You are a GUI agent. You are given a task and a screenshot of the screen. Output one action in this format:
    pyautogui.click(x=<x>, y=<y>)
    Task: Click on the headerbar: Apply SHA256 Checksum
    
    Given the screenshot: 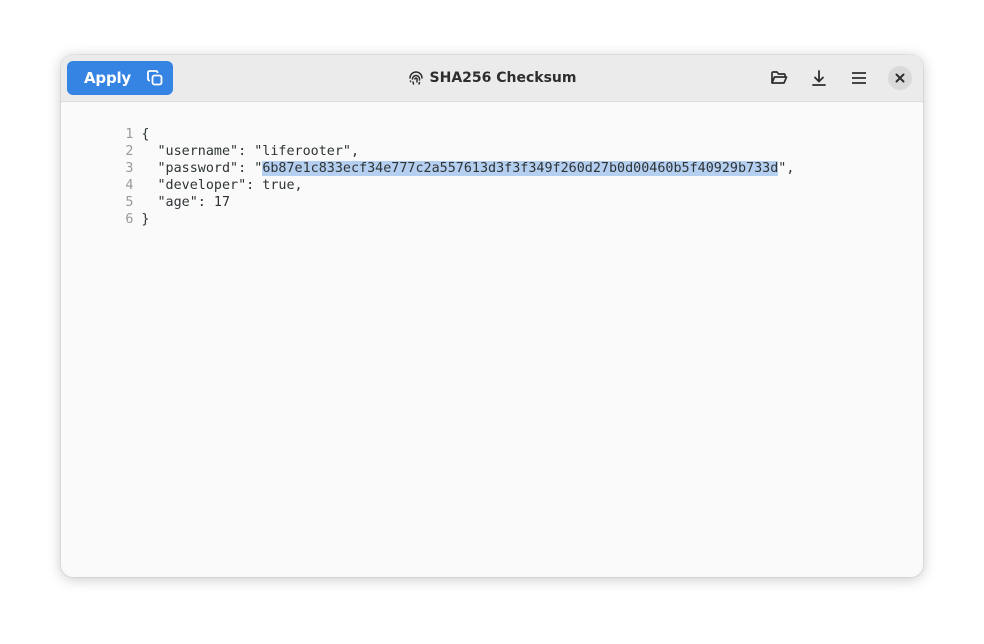 What is the action you would take?
    pyautogui.click(x=492, y=78)
    